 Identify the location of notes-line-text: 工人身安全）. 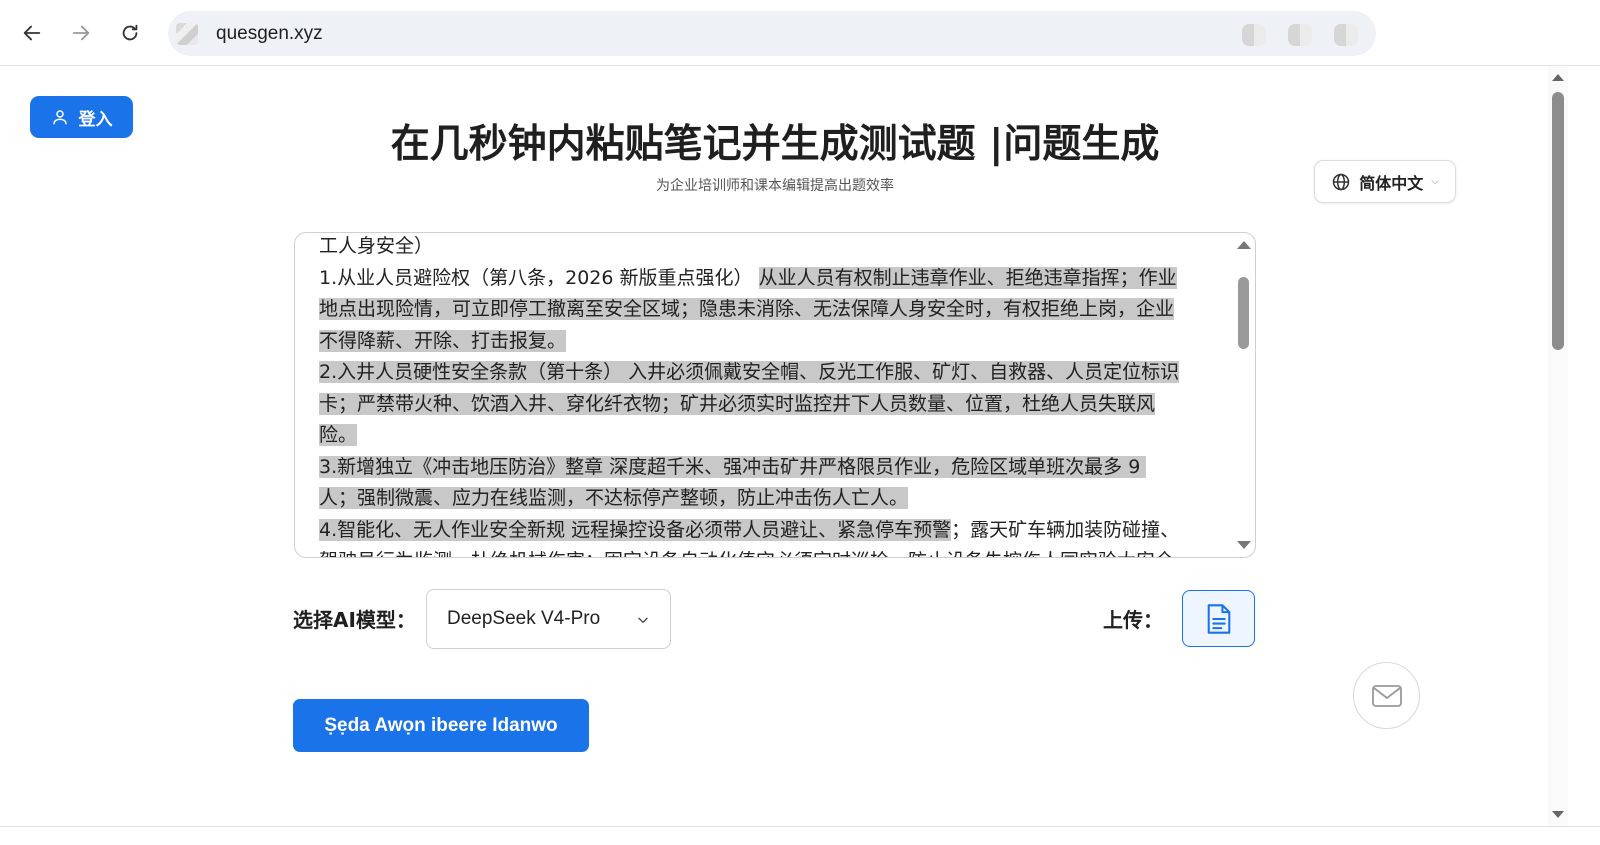
(376, 246).